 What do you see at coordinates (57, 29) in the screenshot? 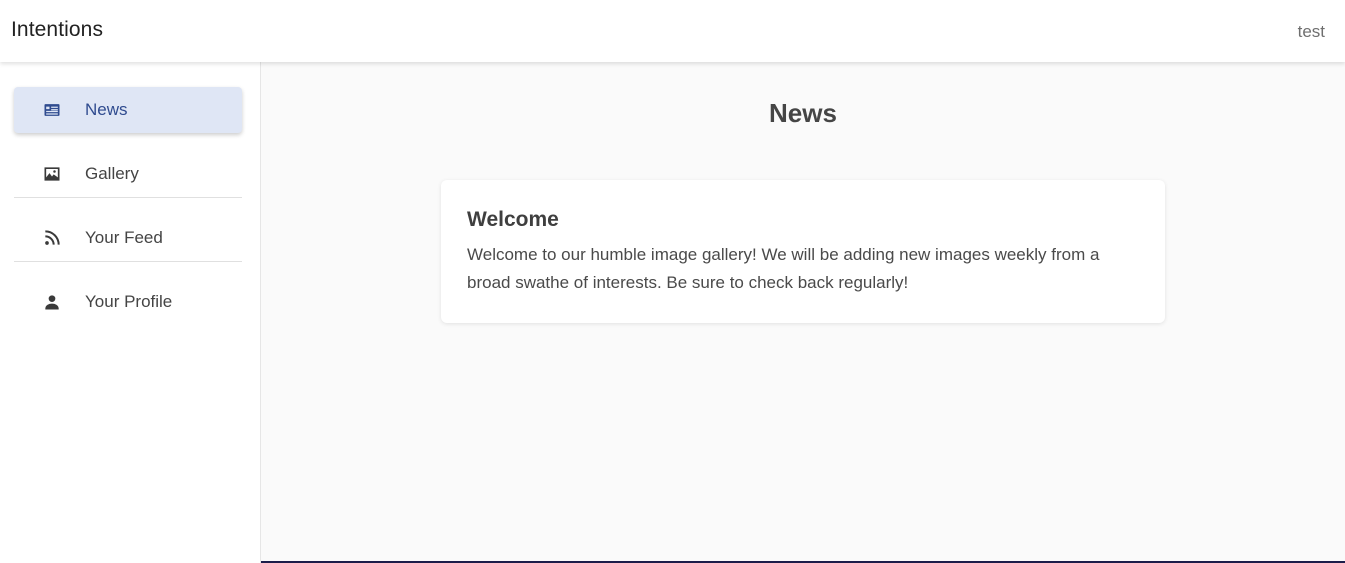
I see `app-title: Intentions` at bounding box center [57, 29].